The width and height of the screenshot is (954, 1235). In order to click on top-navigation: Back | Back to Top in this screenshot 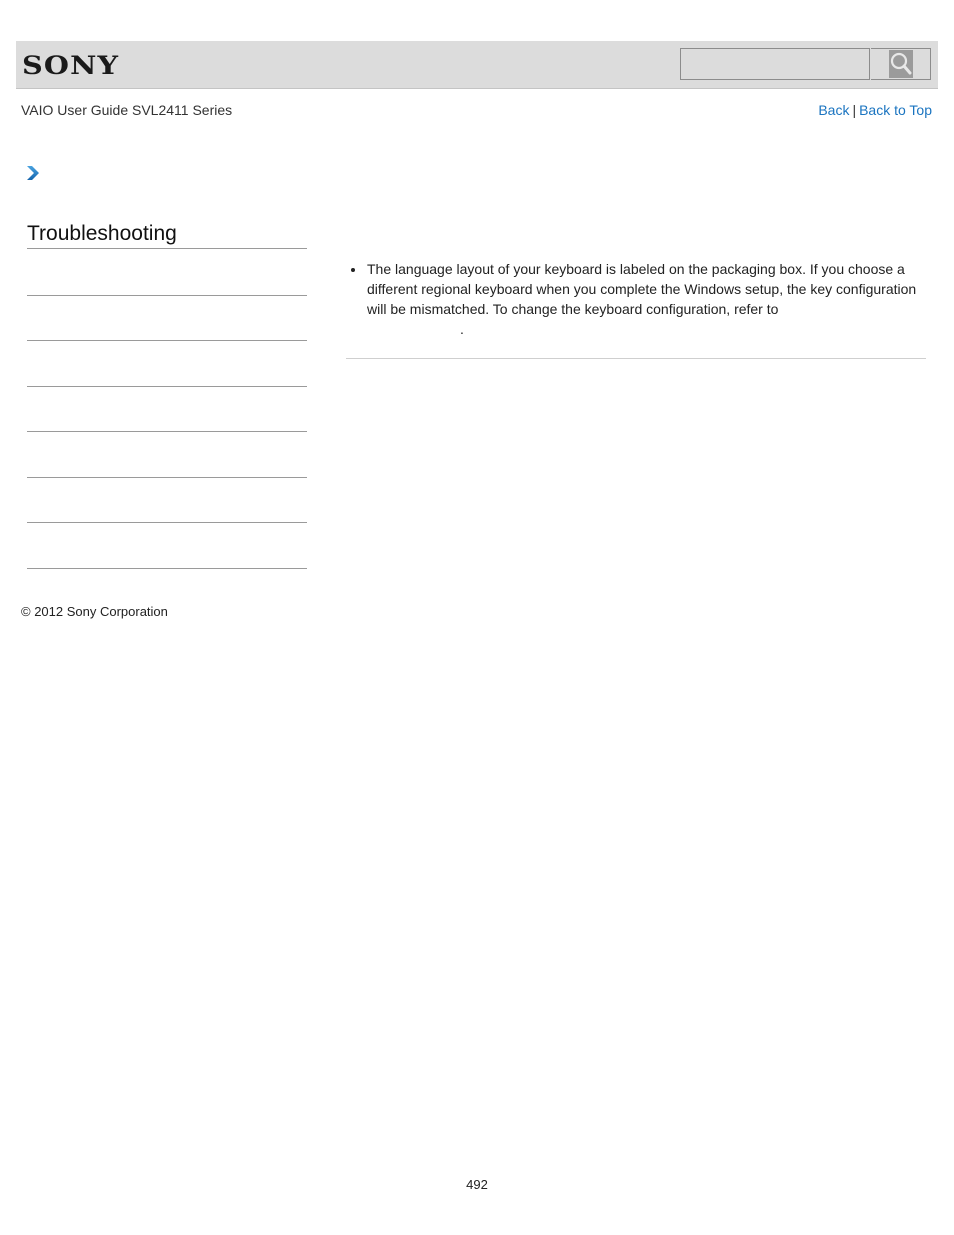, I will do `click(875, 110)`.